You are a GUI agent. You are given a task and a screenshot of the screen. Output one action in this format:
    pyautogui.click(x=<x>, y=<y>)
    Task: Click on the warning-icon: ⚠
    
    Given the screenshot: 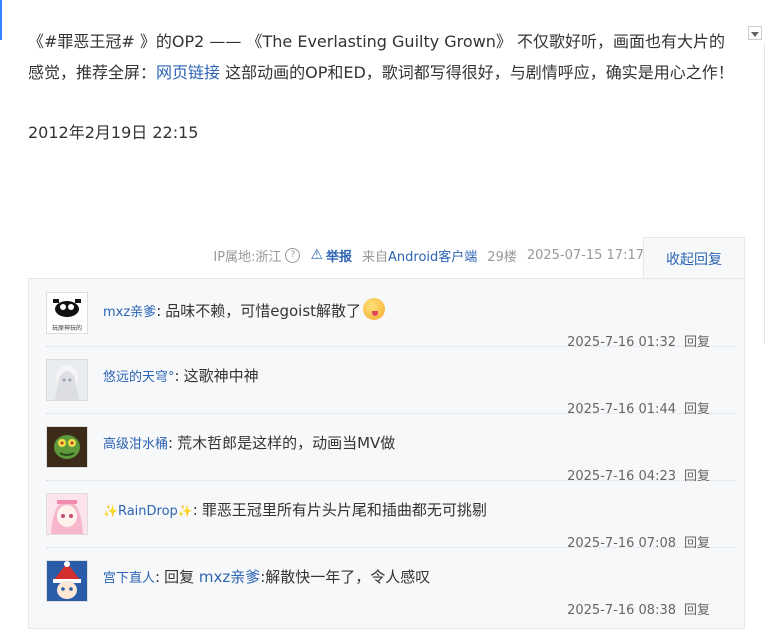 What is the action you would take?
    pyautogui.click(x=316, y=255)
    